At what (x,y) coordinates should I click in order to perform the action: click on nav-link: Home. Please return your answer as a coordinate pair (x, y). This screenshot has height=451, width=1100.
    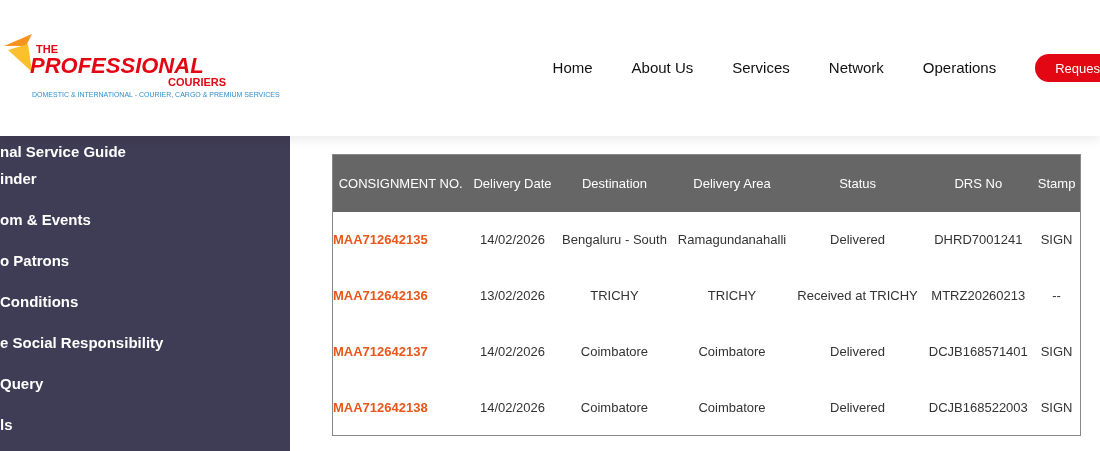
    Looking at the image, I should click on (572, 68).